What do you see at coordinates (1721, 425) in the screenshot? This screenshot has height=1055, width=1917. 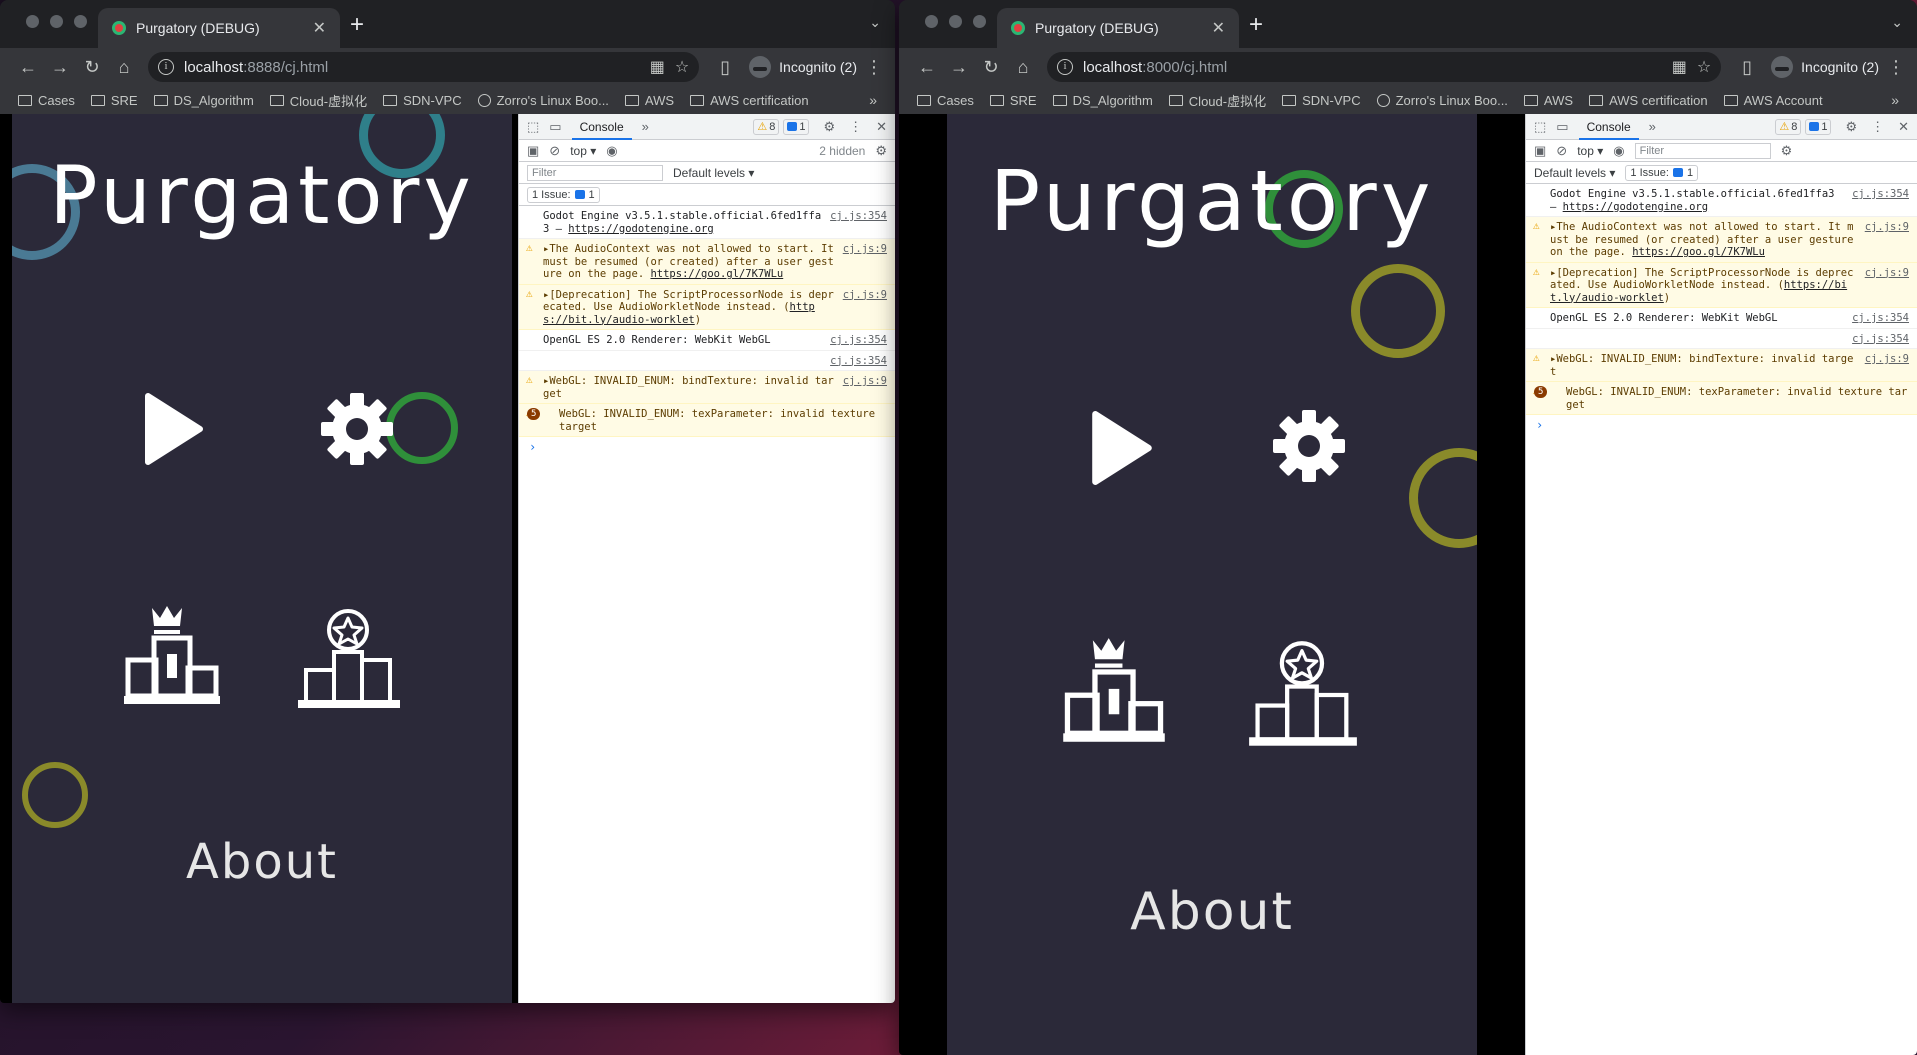 I see `console-prompt: ›` at bounding box center [1721, 425].